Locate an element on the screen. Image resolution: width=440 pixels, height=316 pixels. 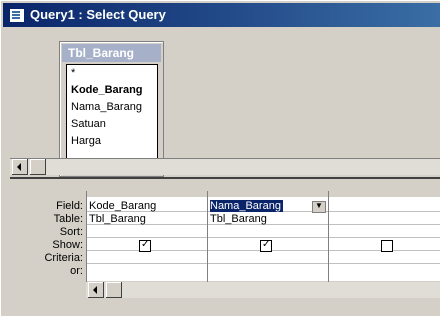
field-star: * is located at coordinates (73, 73).